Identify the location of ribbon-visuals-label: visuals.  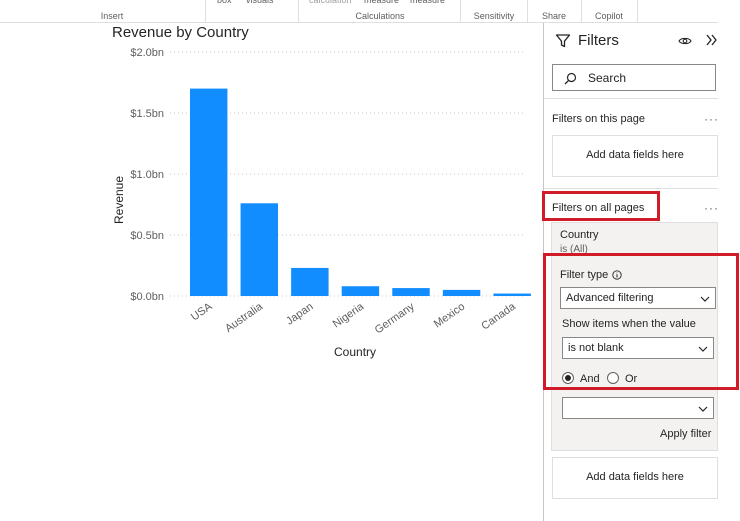
(260, 2).